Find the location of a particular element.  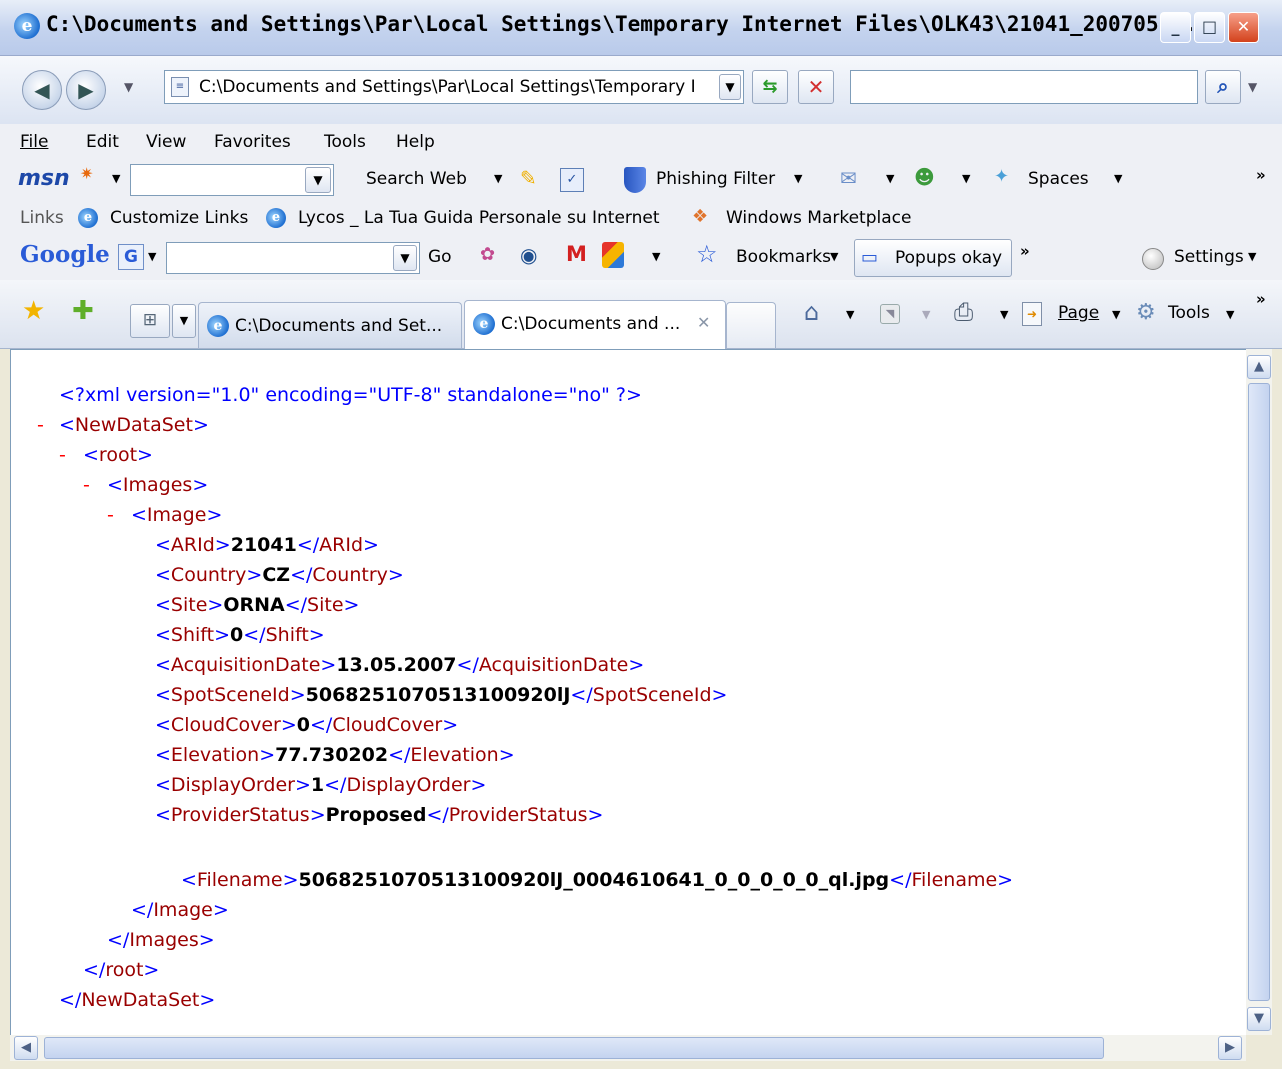

tab-2: e C:\Documents and ... ✕ is located at coordinates (595, 324).